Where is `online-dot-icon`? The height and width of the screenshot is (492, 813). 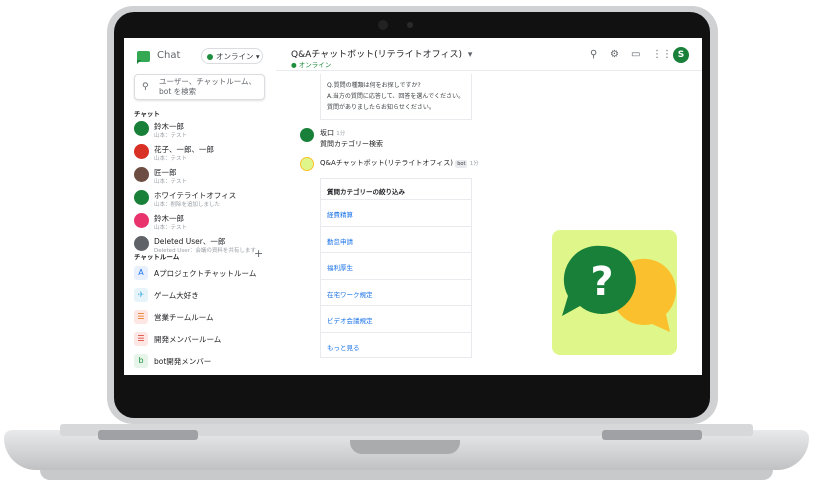
online-dot-icon is located at coordinates (210, 57).